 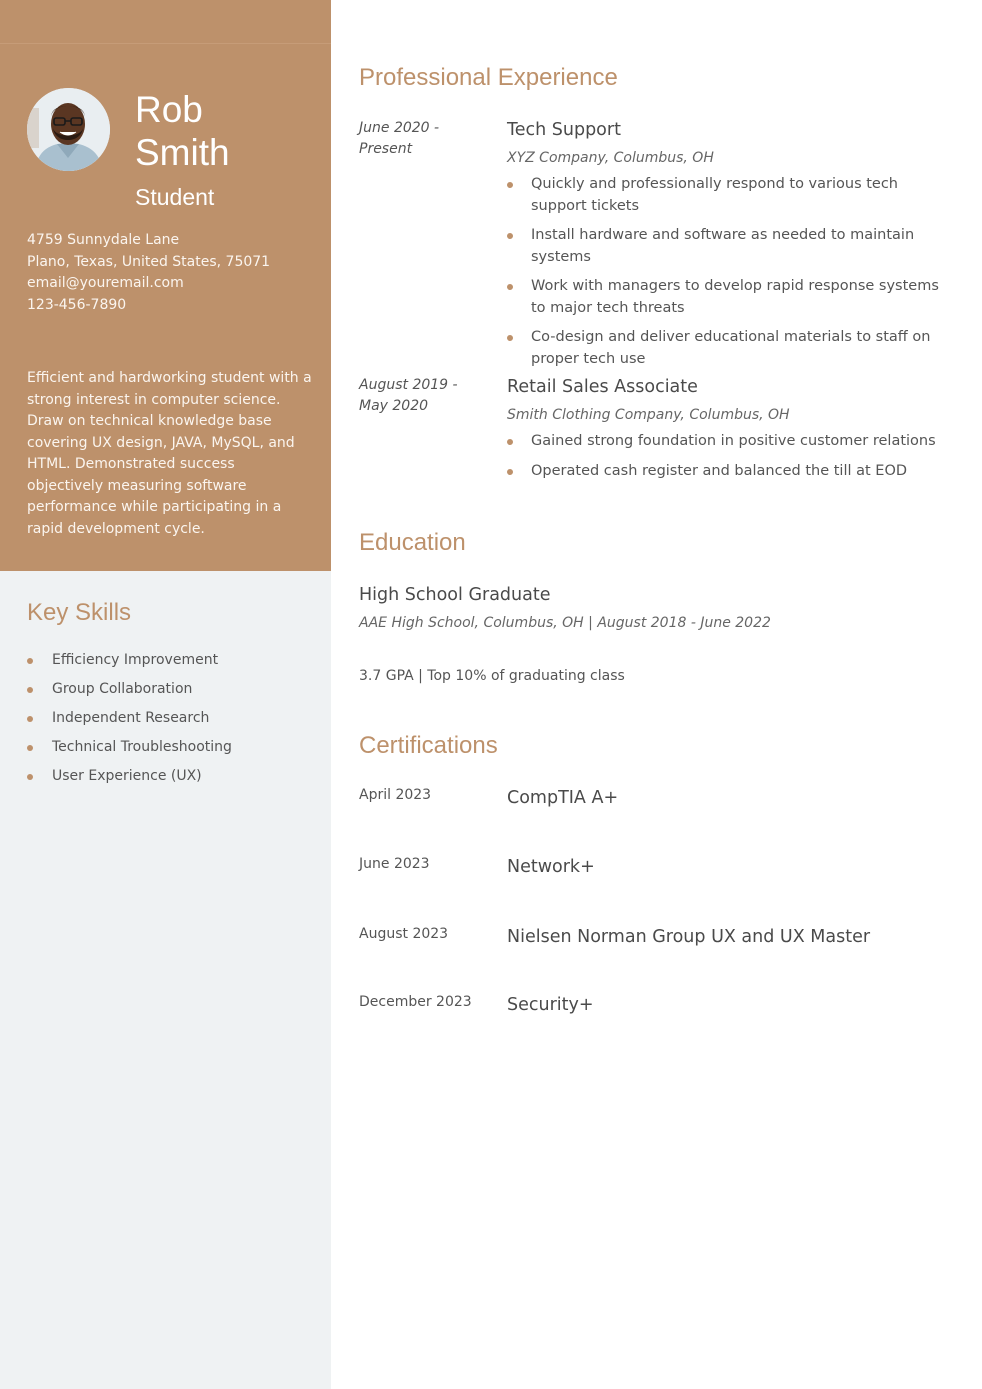 I want to click on skill-item: Efficiency Improvement, so click(x=129, y=664).